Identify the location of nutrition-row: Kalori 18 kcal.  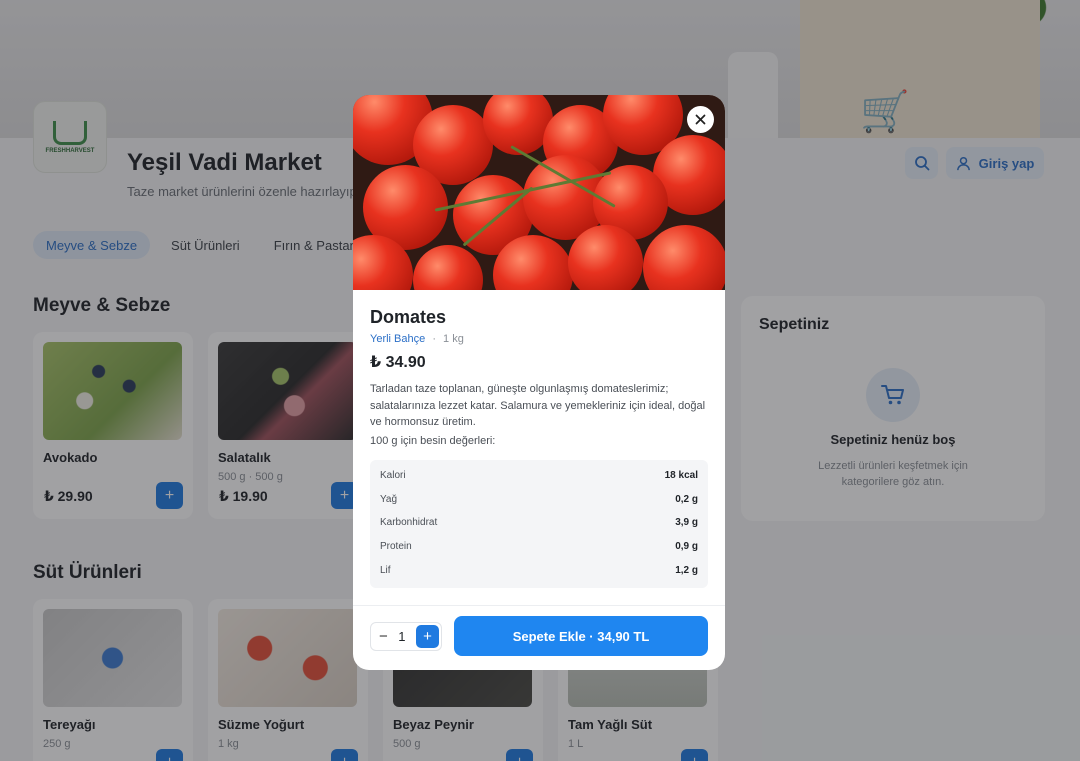
(539, 476).